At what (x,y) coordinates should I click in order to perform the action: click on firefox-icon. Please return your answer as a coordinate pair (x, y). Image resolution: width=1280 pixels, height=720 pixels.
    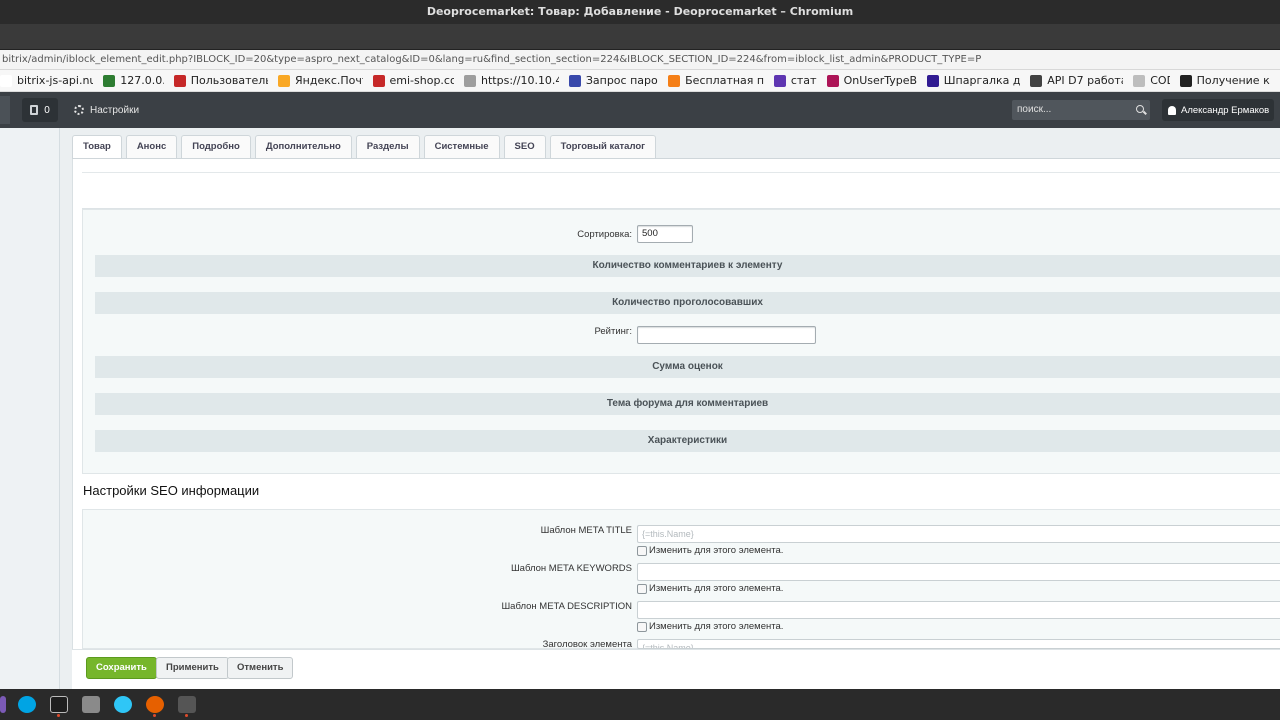
    Looking at the image, I should click on (155, 704).